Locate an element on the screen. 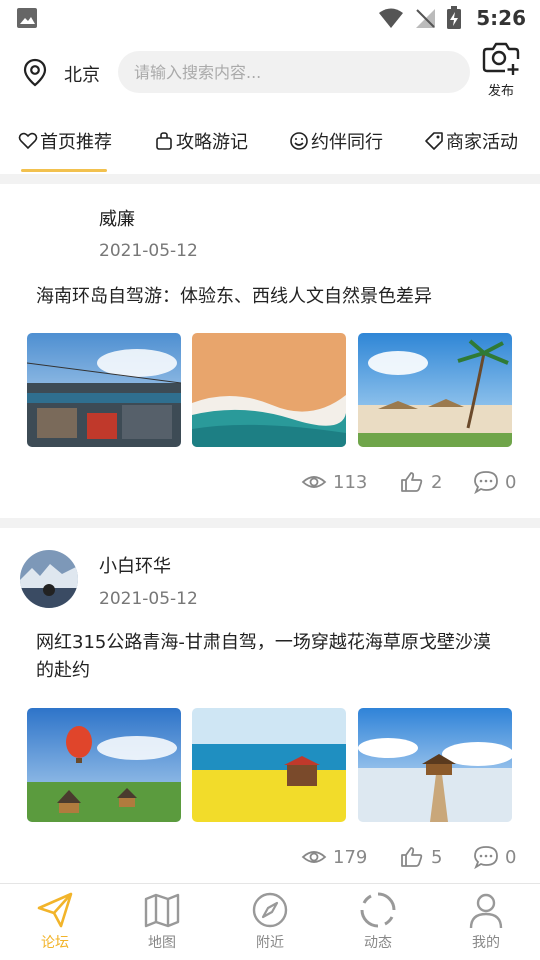 The height and width of the screenshot is (960, 540). post-author: 威廉 is located at coordinates (117, 218).